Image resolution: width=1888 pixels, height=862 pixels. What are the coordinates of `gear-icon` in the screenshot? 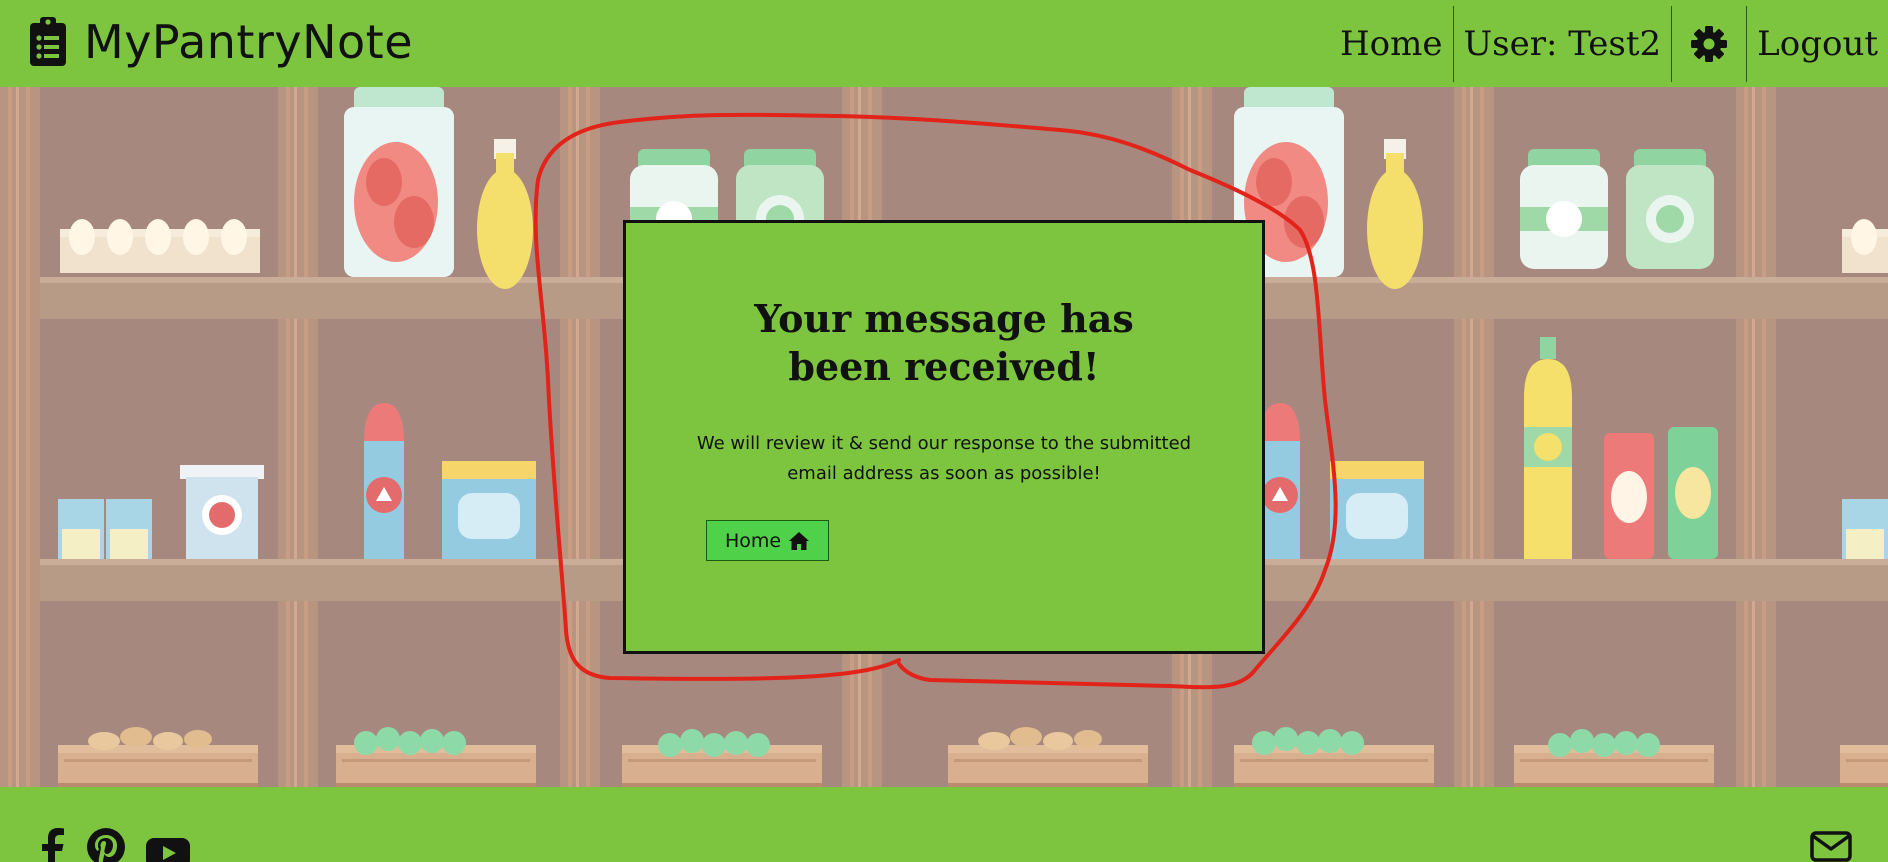 It's located at (1709, 44).